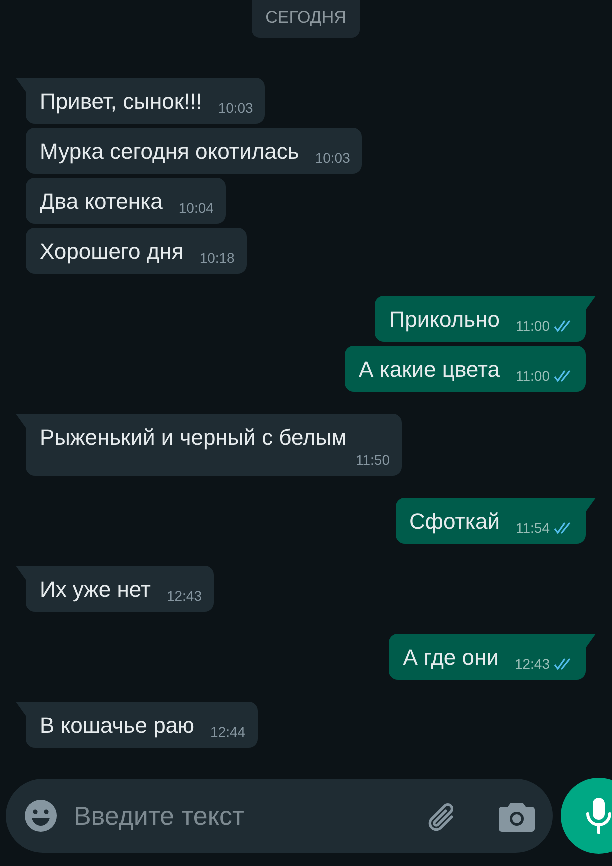 This screenshot has width=612, height=866. I want to click on message-time: 10:04, so click(196, 208).